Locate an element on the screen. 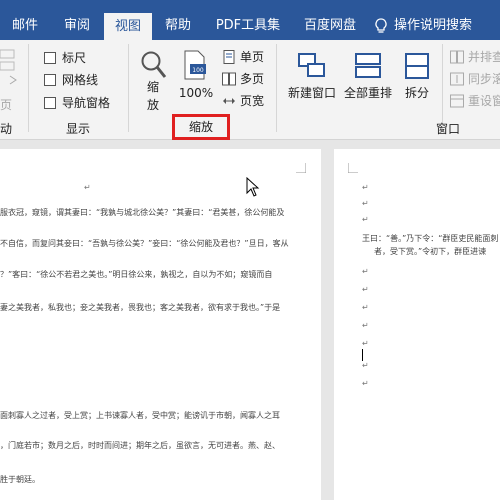 This screenshot has width=500, height=500. lightbulb-icon is located at coordinates (381, 25).